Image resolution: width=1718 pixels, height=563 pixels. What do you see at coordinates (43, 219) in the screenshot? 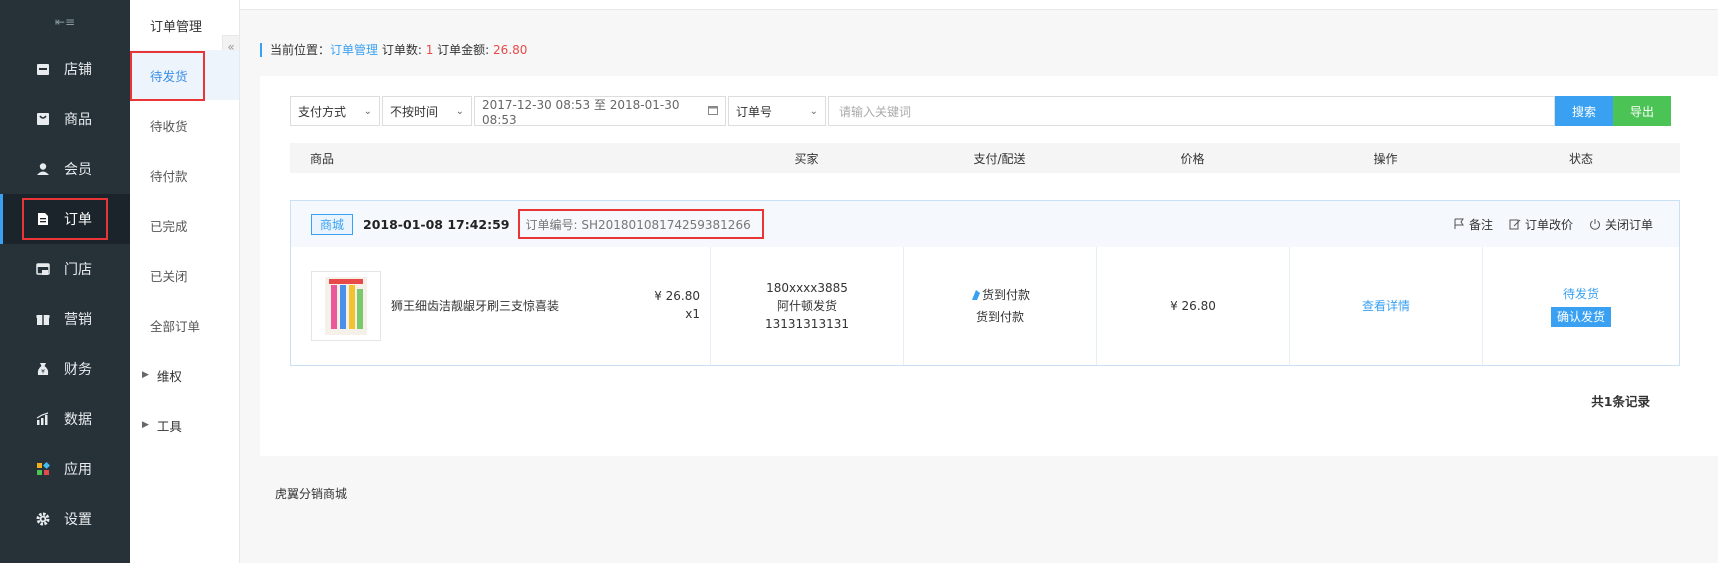
I see `order-icon` at bounding box center [43, 219].